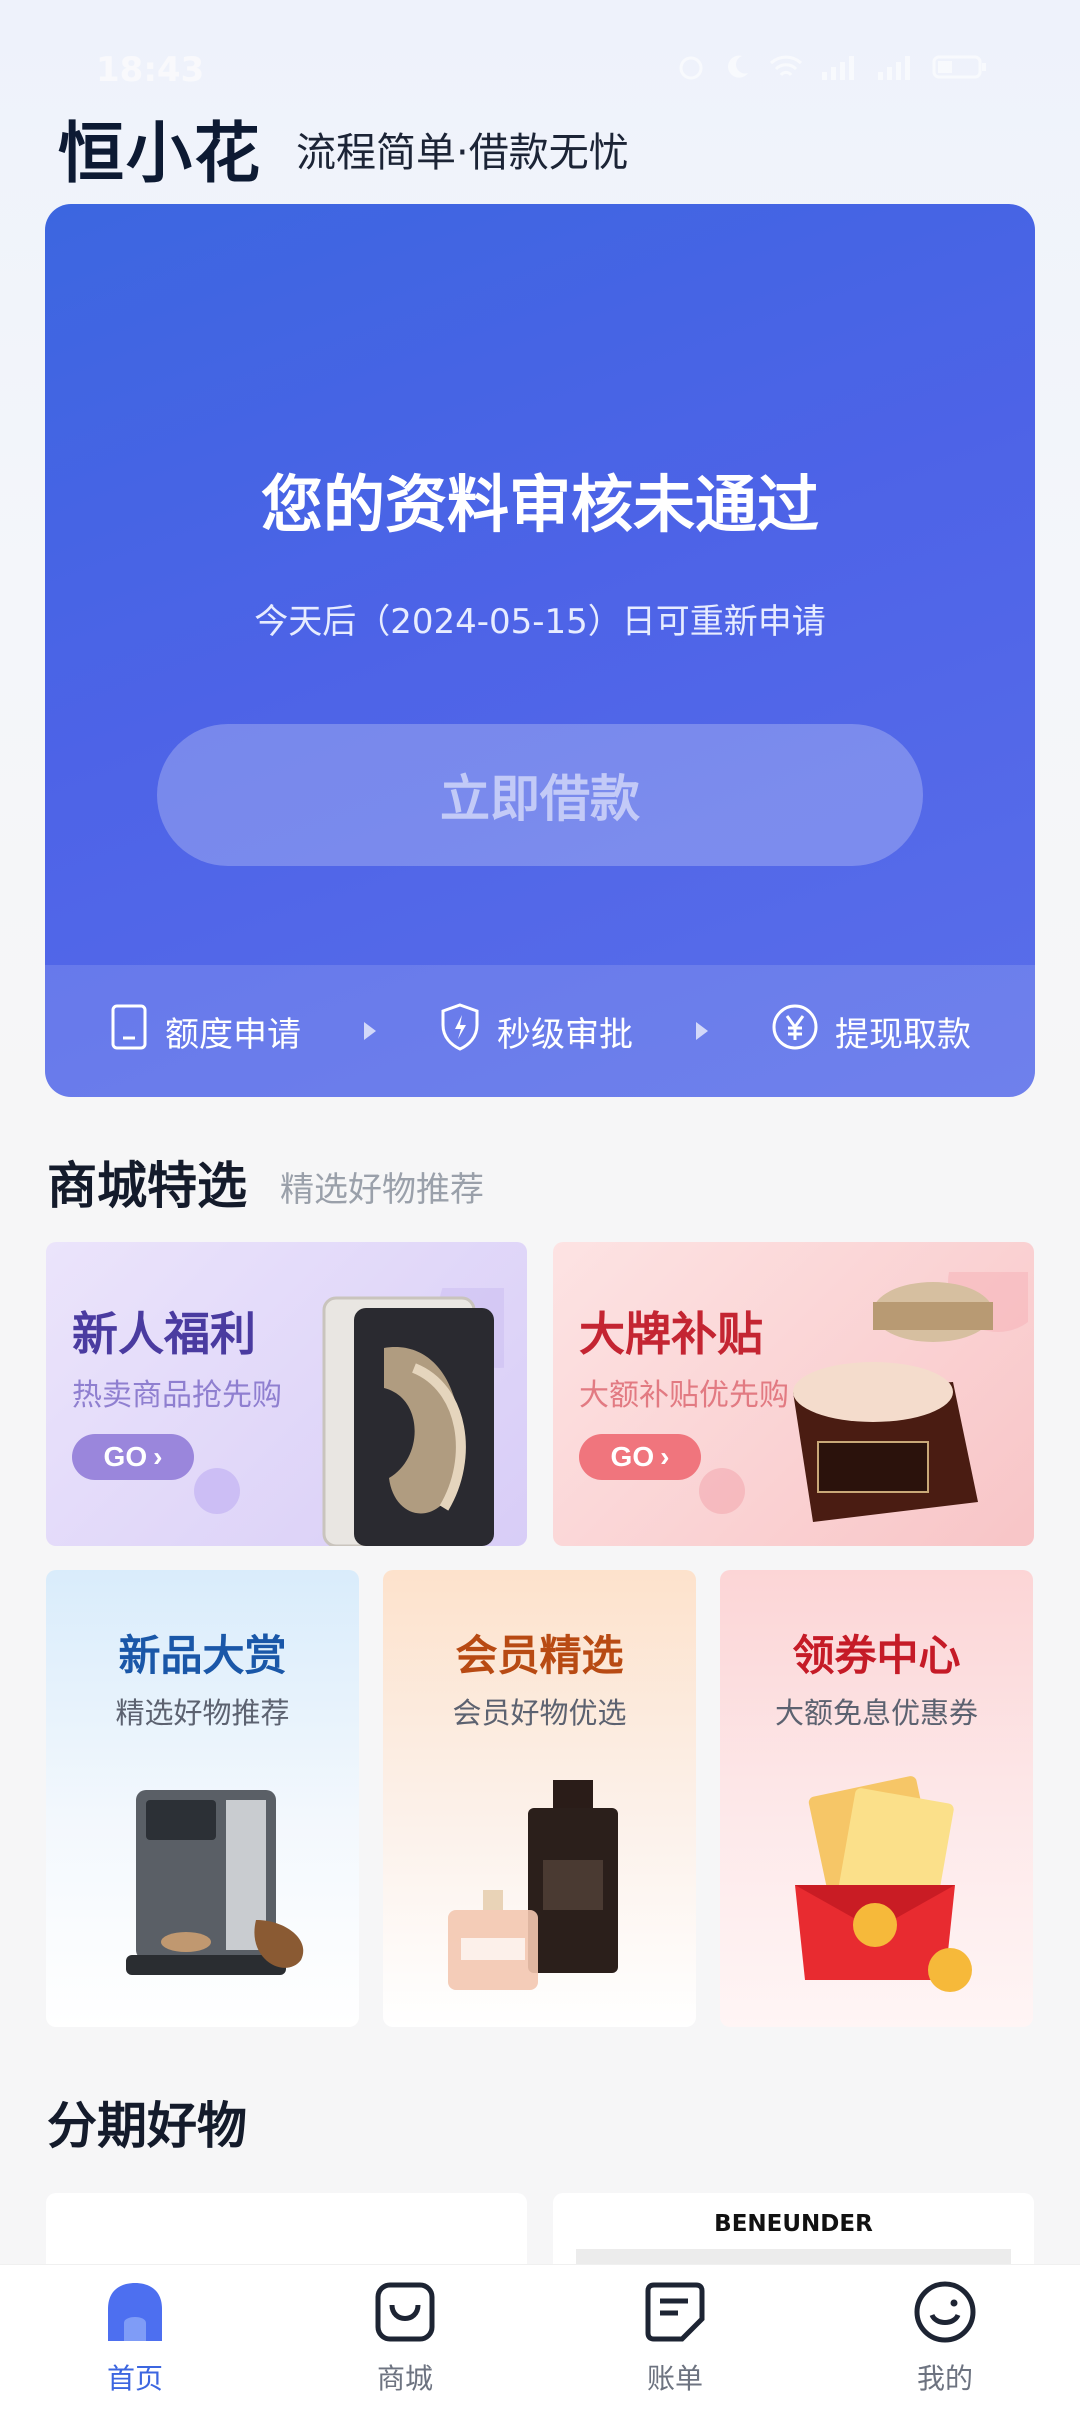  I want to click on cream-jar-image, so click(910, 1397).